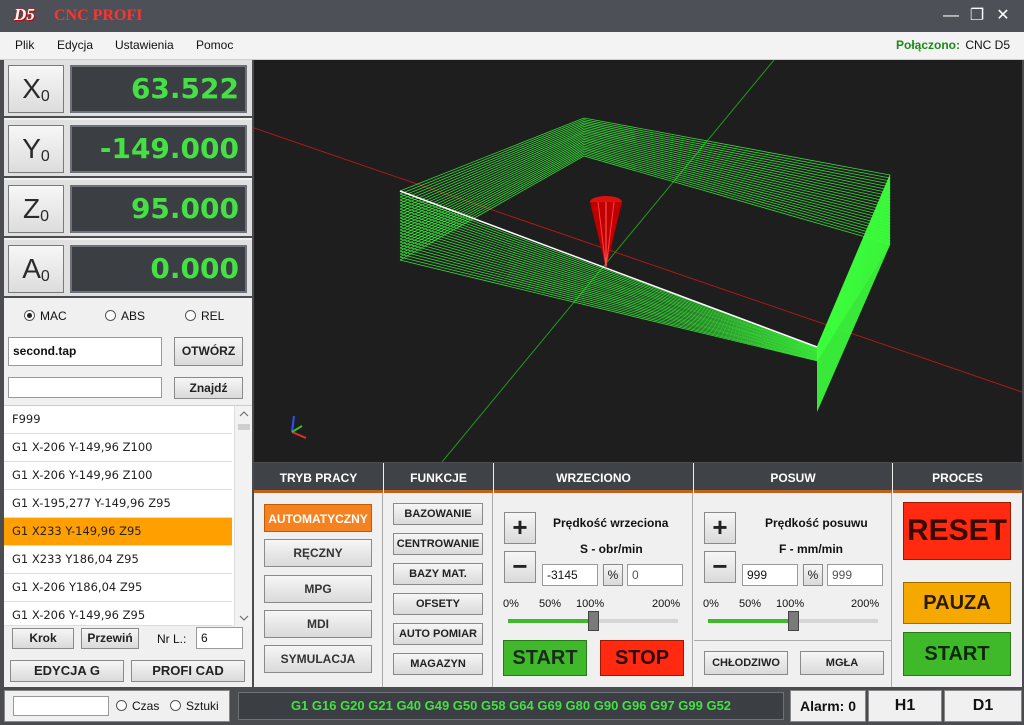 The width and height of the screenshot is (1024, 725). I want to click on centrowanie-button: CENTROWANIE, so click(438, 544).